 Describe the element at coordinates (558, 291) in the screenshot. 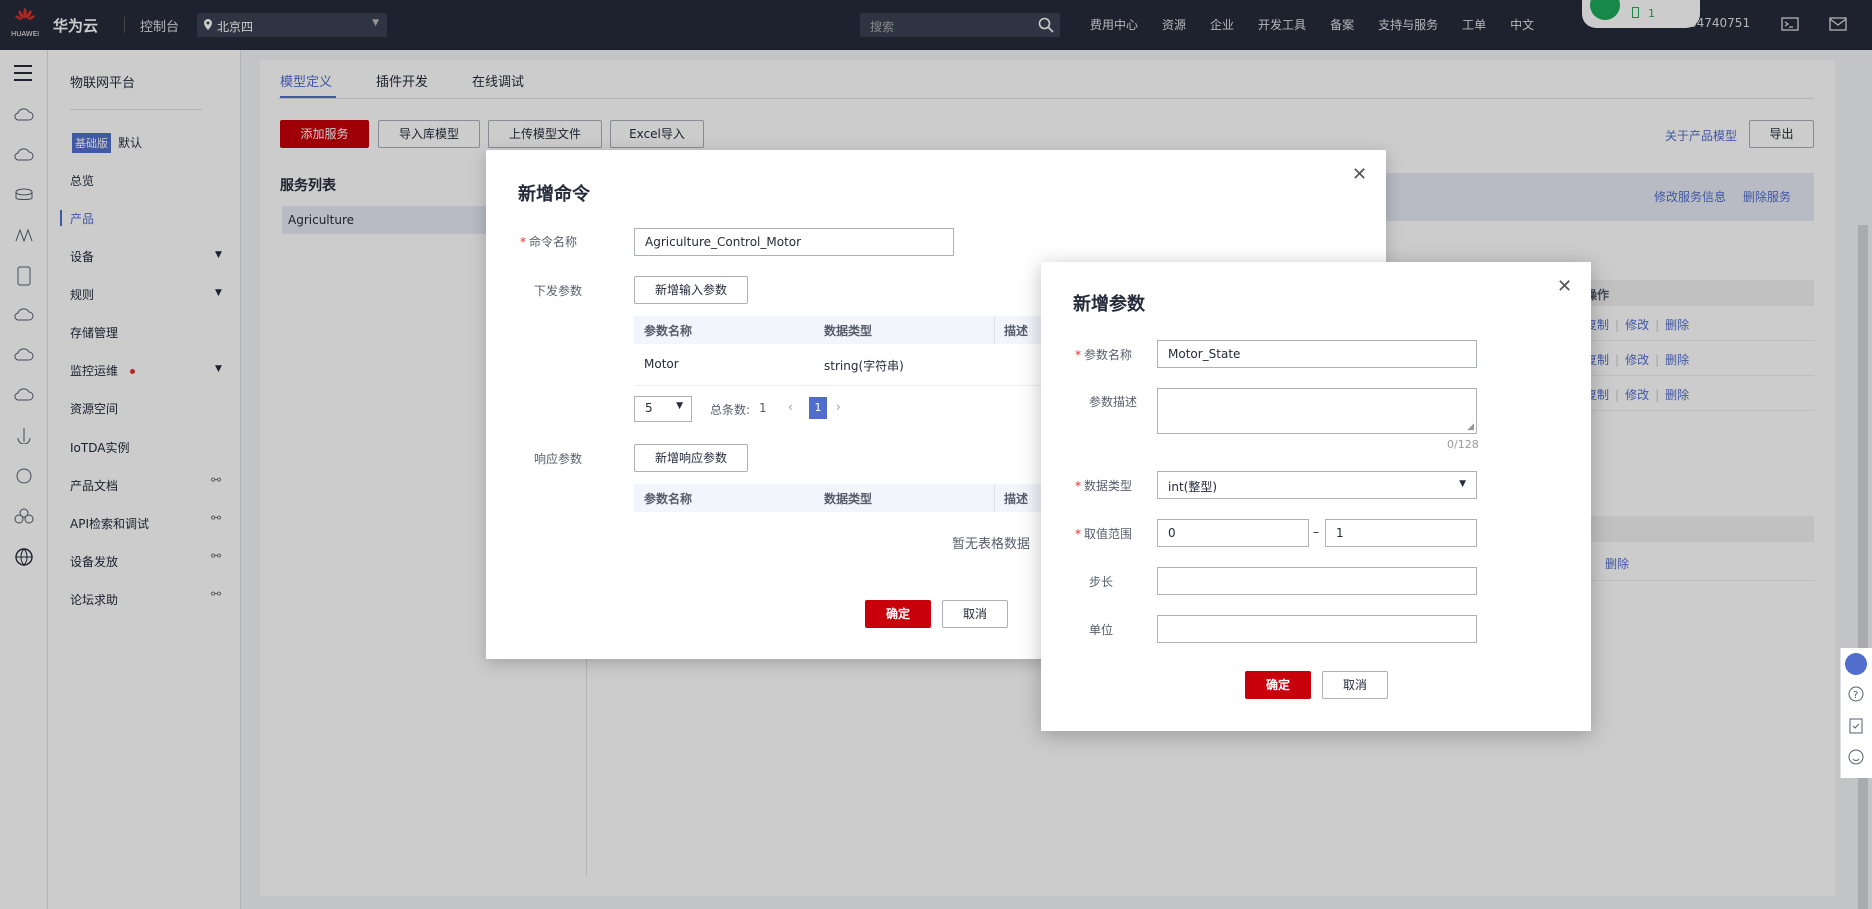

I see `down-params-label: 下发参数` at that location.